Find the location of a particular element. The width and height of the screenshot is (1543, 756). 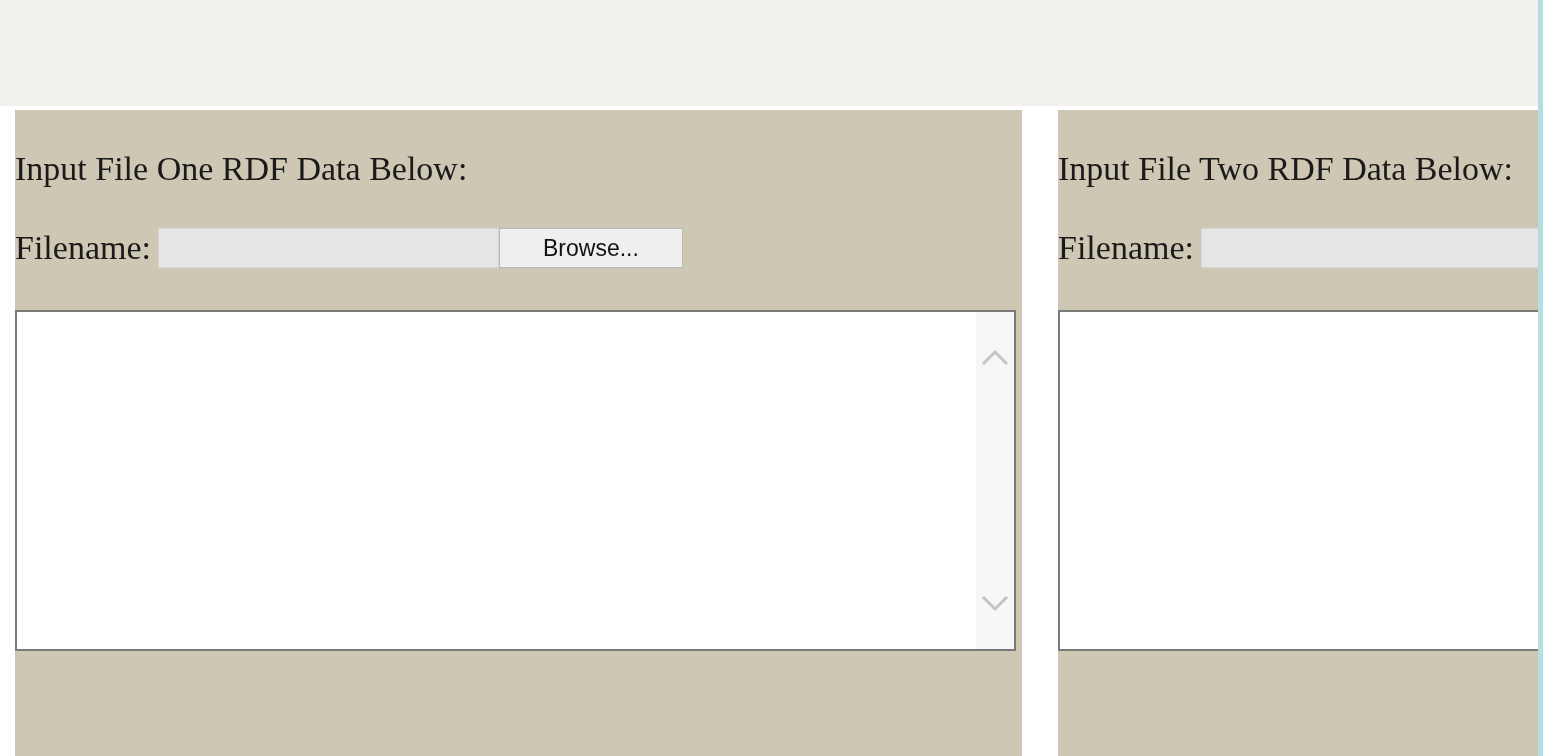

scroll-up-icon is located at coordinates (995, 358).